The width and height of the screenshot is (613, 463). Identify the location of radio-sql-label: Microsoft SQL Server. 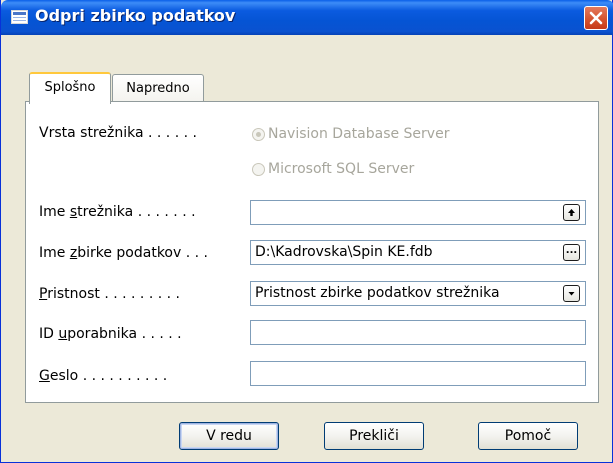
(341, 169).